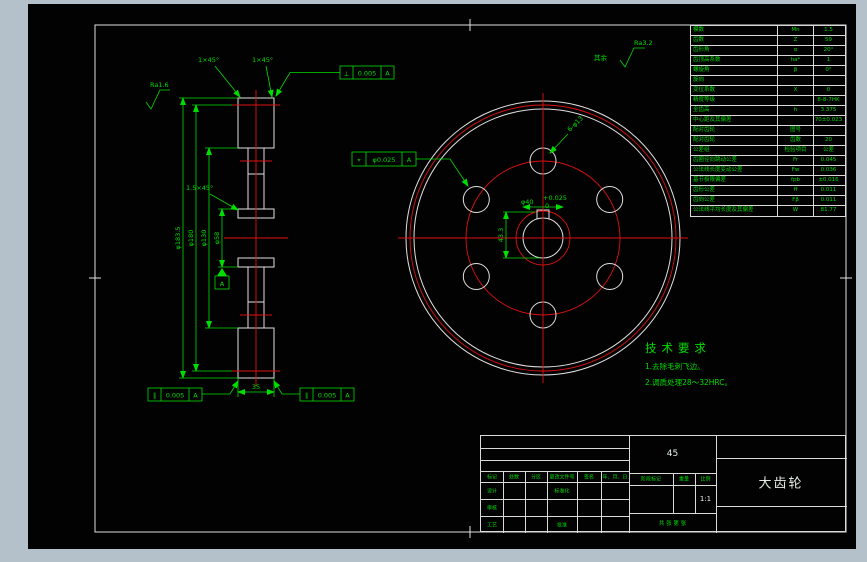  I want to click on front-dimensions: φ40 +0.025 0 43.3 6-φ13, so click(541, 186).